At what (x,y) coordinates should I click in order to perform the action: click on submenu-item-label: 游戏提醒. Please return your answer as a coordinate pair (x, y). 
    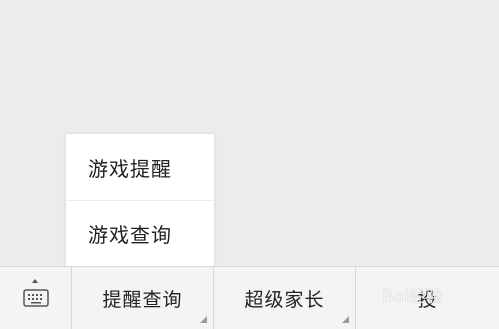
    Looking at the image, I should click on (130, 168).